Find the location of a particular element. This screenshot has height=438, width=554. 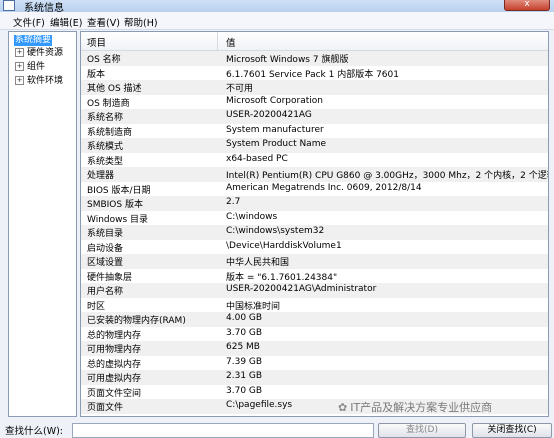

table-row: OS 名称 Microsoft Windows 7 旗舰版 is located at coordinates (314, 58).